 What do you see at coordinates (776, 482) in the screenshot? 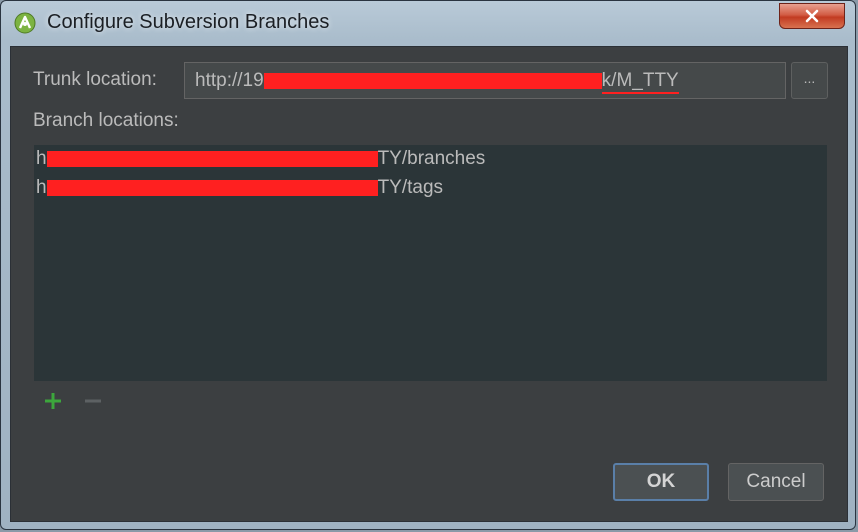
I see `cancel-button: Cancel` at bounding box center [776, 482].